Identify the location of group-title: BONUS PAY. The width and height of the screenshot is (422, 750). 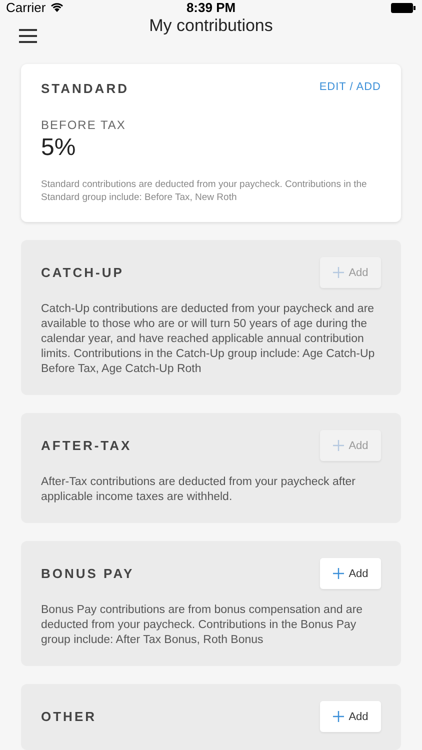
(87, 573).